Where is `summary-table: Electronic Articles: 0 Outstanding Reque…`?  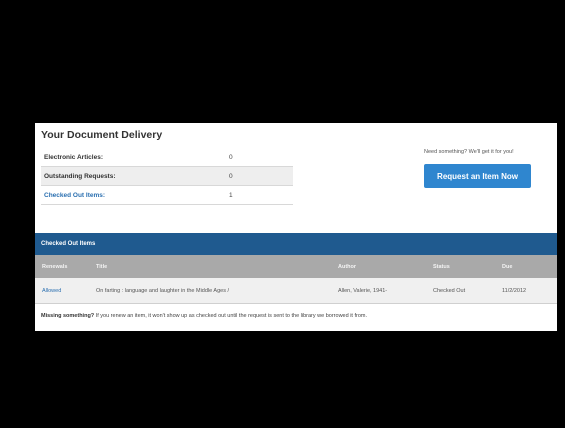
summary-table: Electronic Articles: 0 Outstanding Reque… is located at coordinates (167, 176).